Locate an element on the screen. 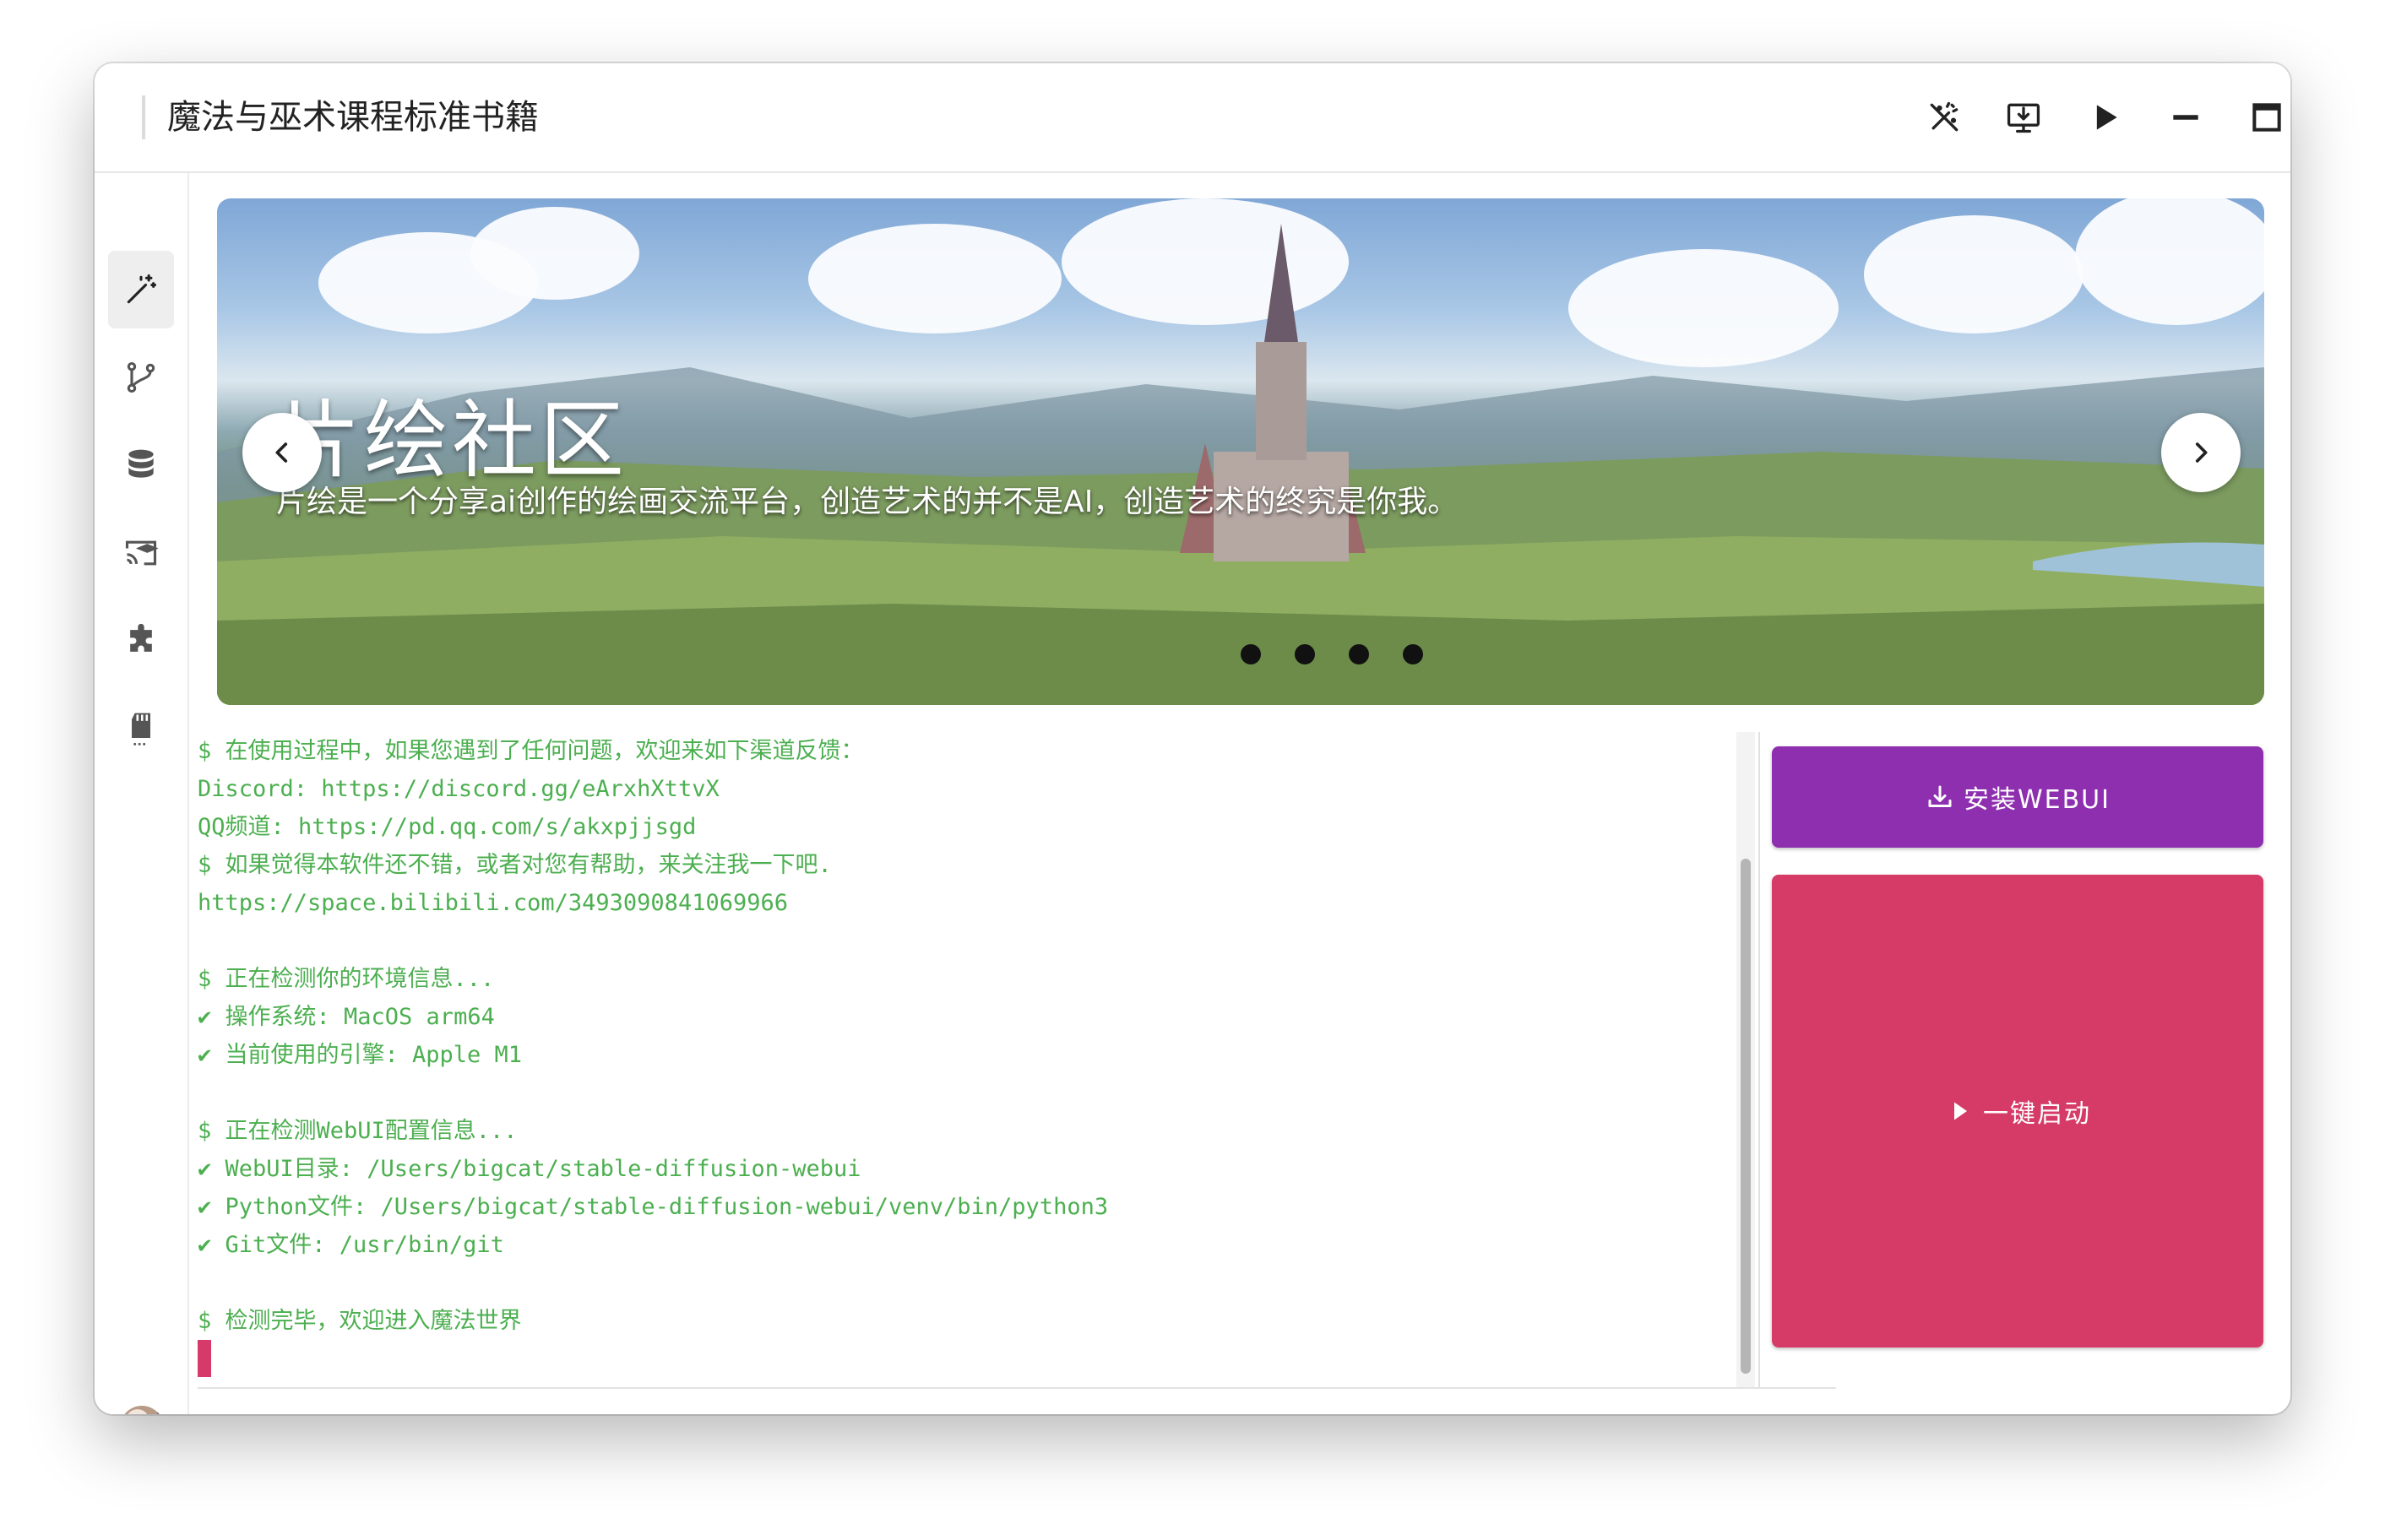 The image size is (2385, 1540). sd-card-icon is located at coordinates (141, 729).